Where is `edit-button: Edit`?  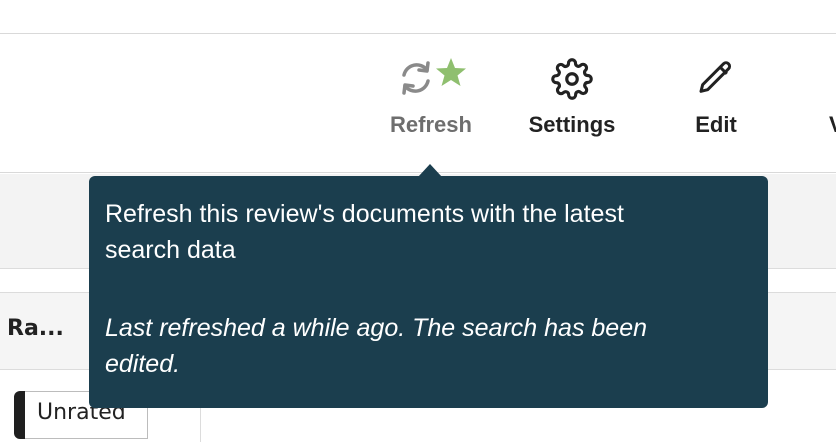 edit-button: Edit is located at coordinates (716, 98).